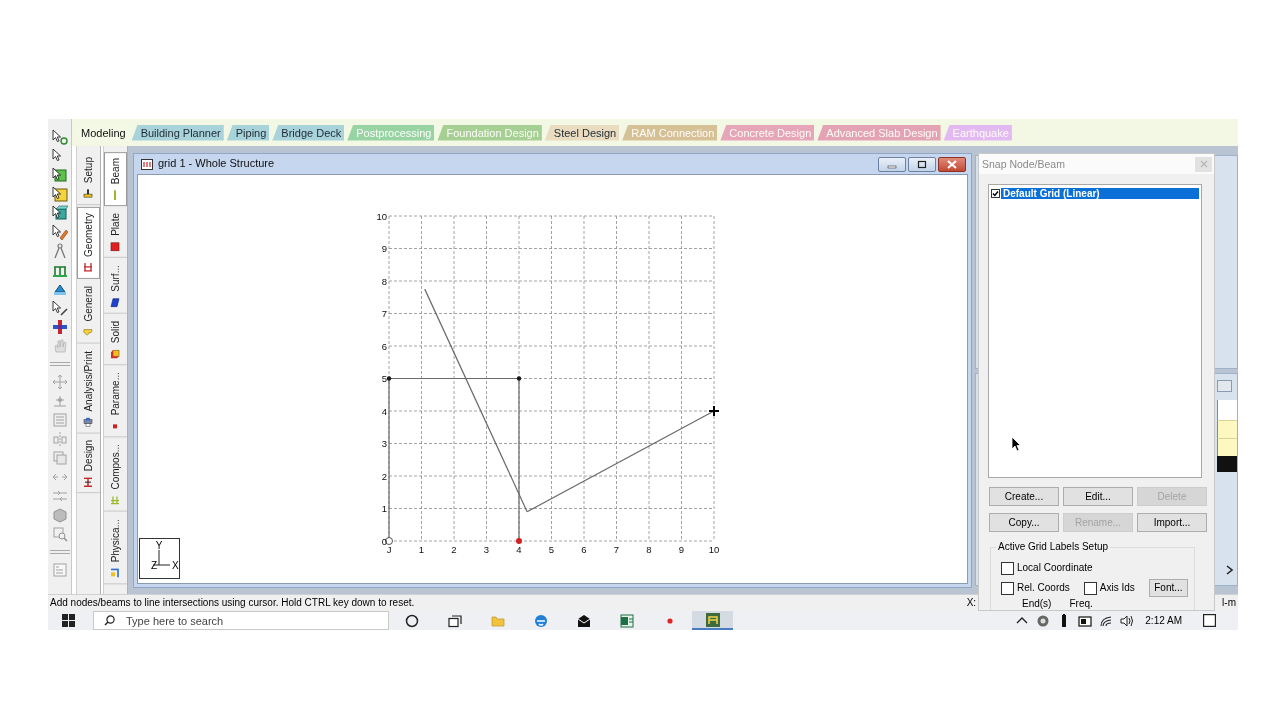 This screenshot has height=720, width=1280. I want to click on grid-label: 8, so click(649, 549).